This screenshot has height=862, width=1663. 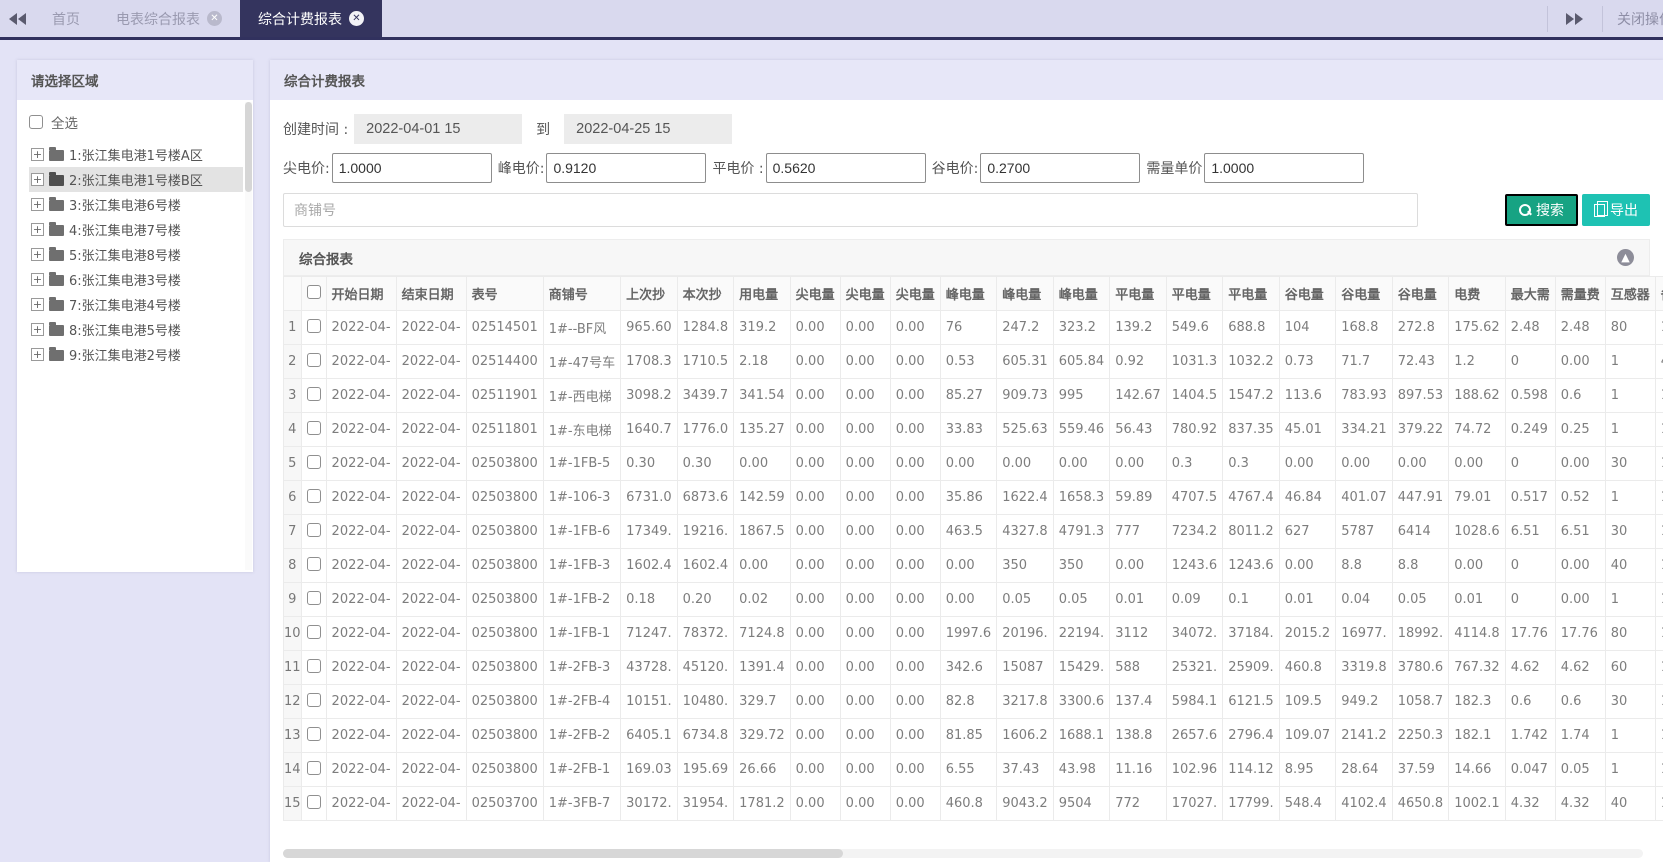 I want to click on table-cell: 0, so click(x=1530, y=463).